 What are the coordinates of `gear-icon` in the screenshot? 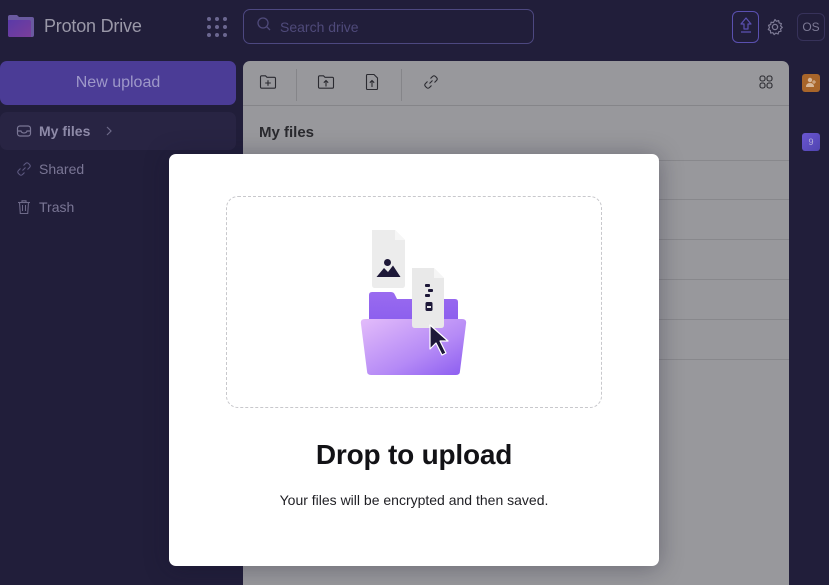 It's located at (775, 29).